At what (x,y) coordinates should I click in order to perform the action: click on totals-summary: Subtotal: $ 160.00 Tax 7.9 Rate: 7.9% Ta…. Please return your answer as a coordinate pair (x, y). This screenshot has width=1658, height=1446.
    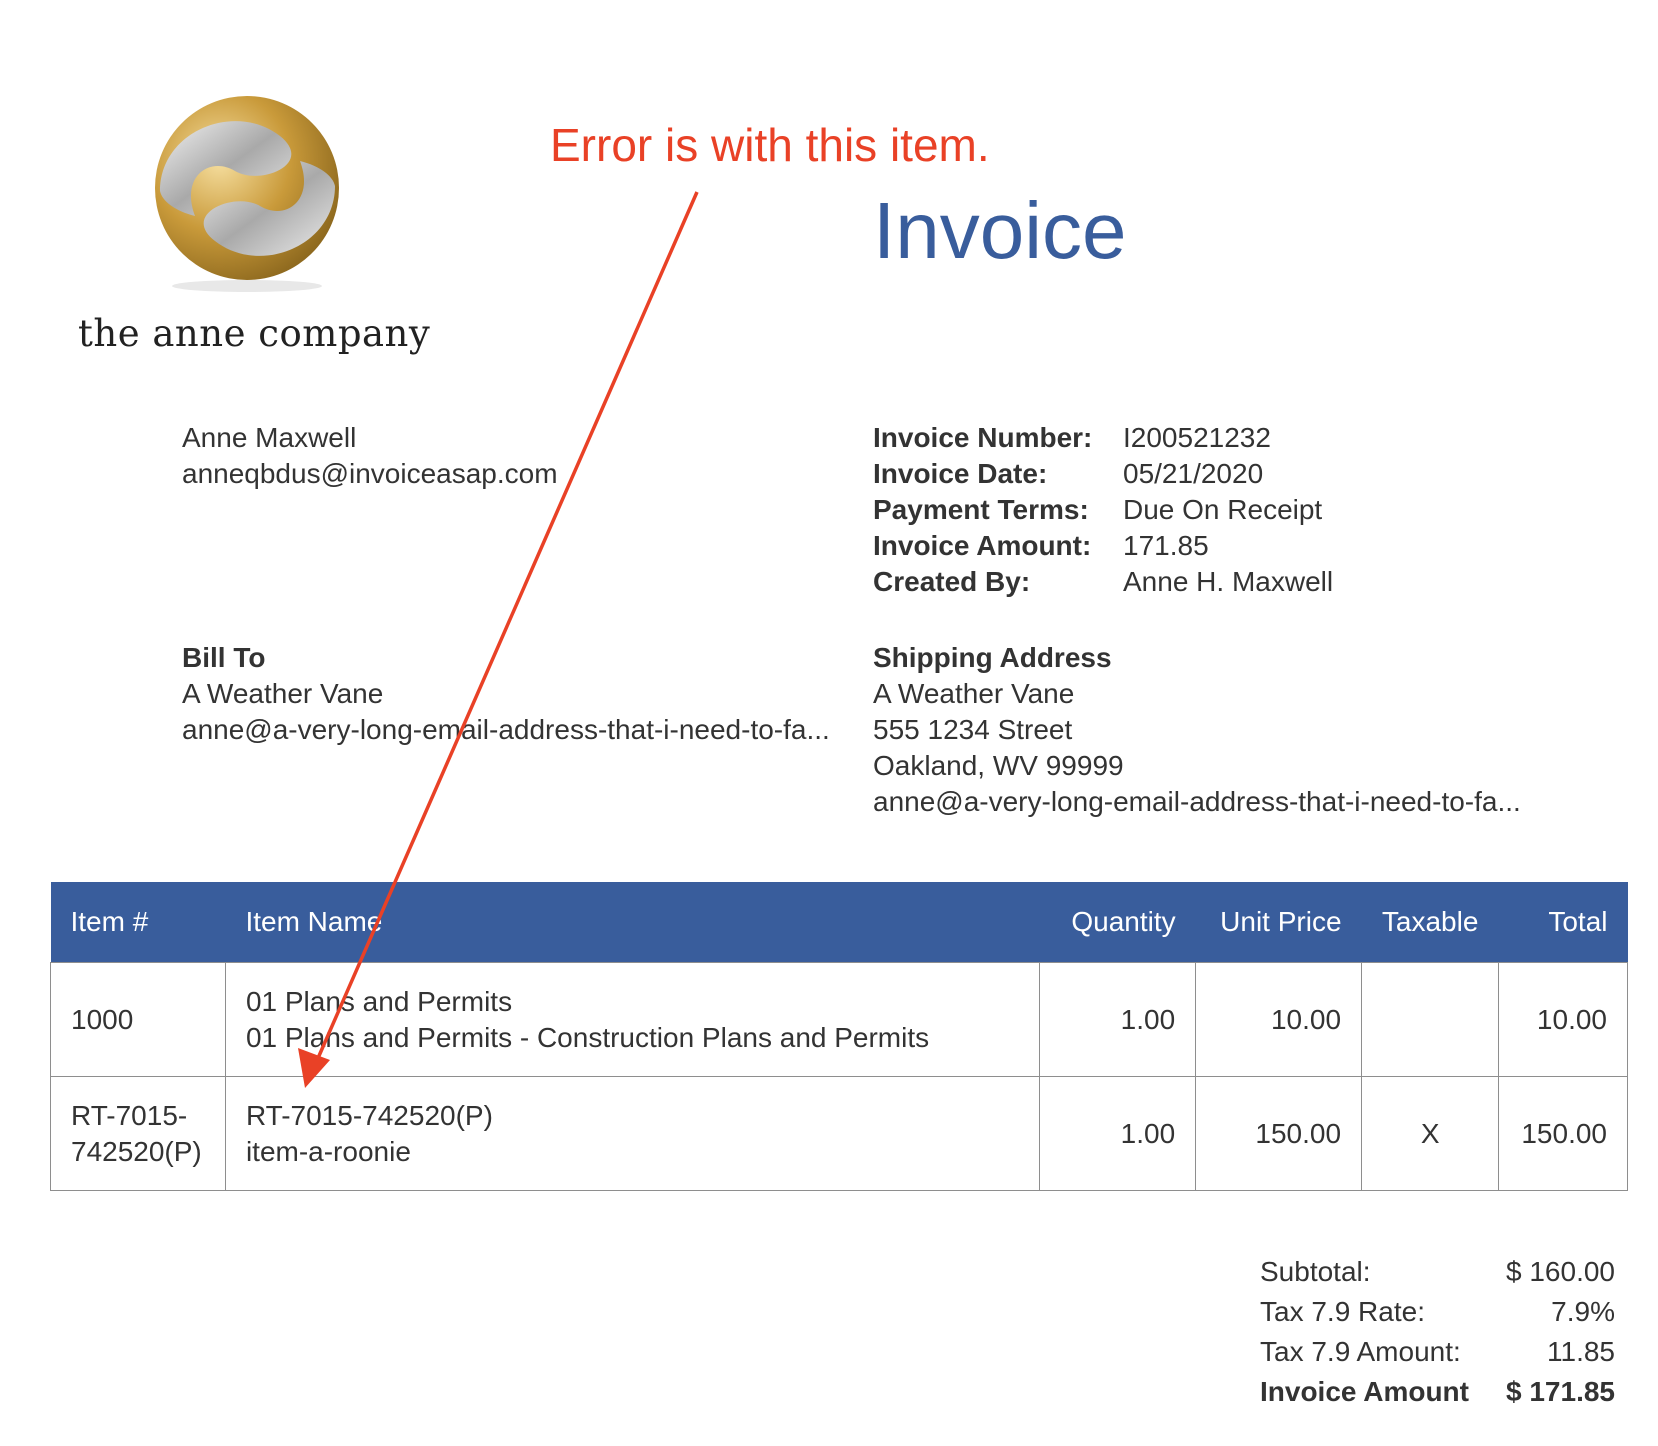
    Looking at the image, I should click on (1437, 1332).